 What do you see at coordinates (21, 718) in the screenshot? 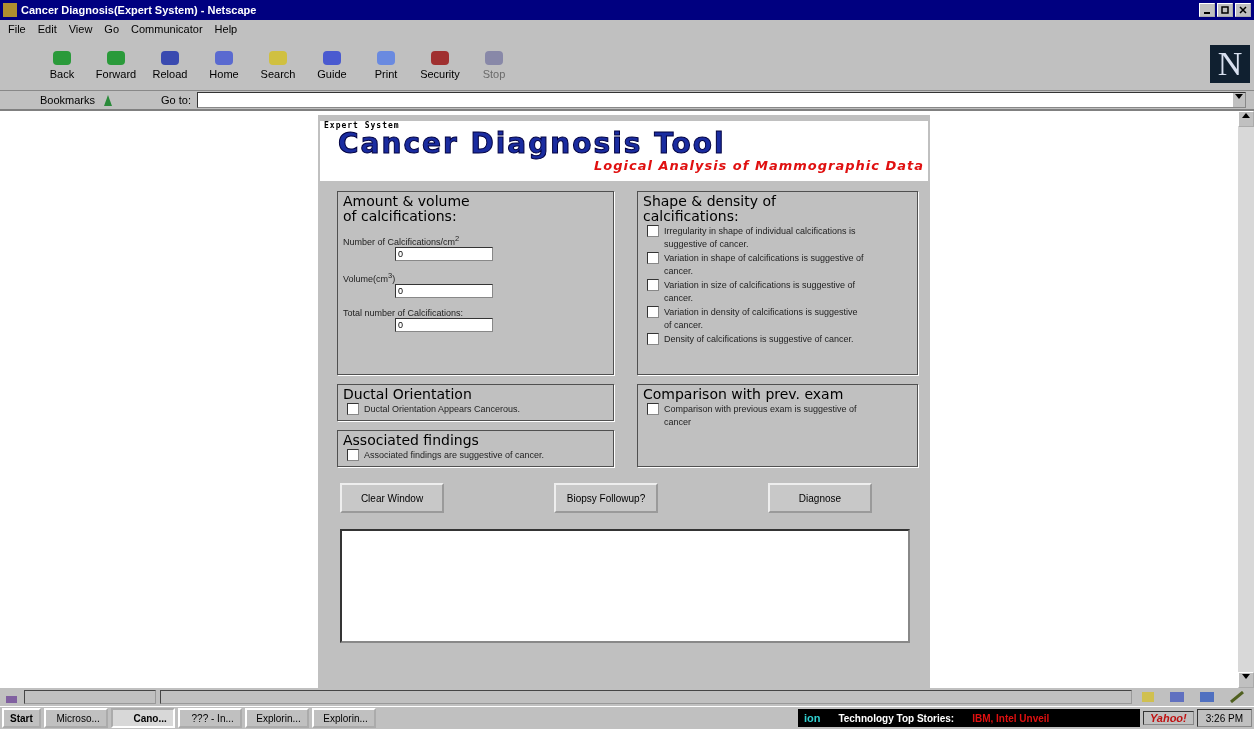
I see `start-button: Start` at bounding box center [21, 718].